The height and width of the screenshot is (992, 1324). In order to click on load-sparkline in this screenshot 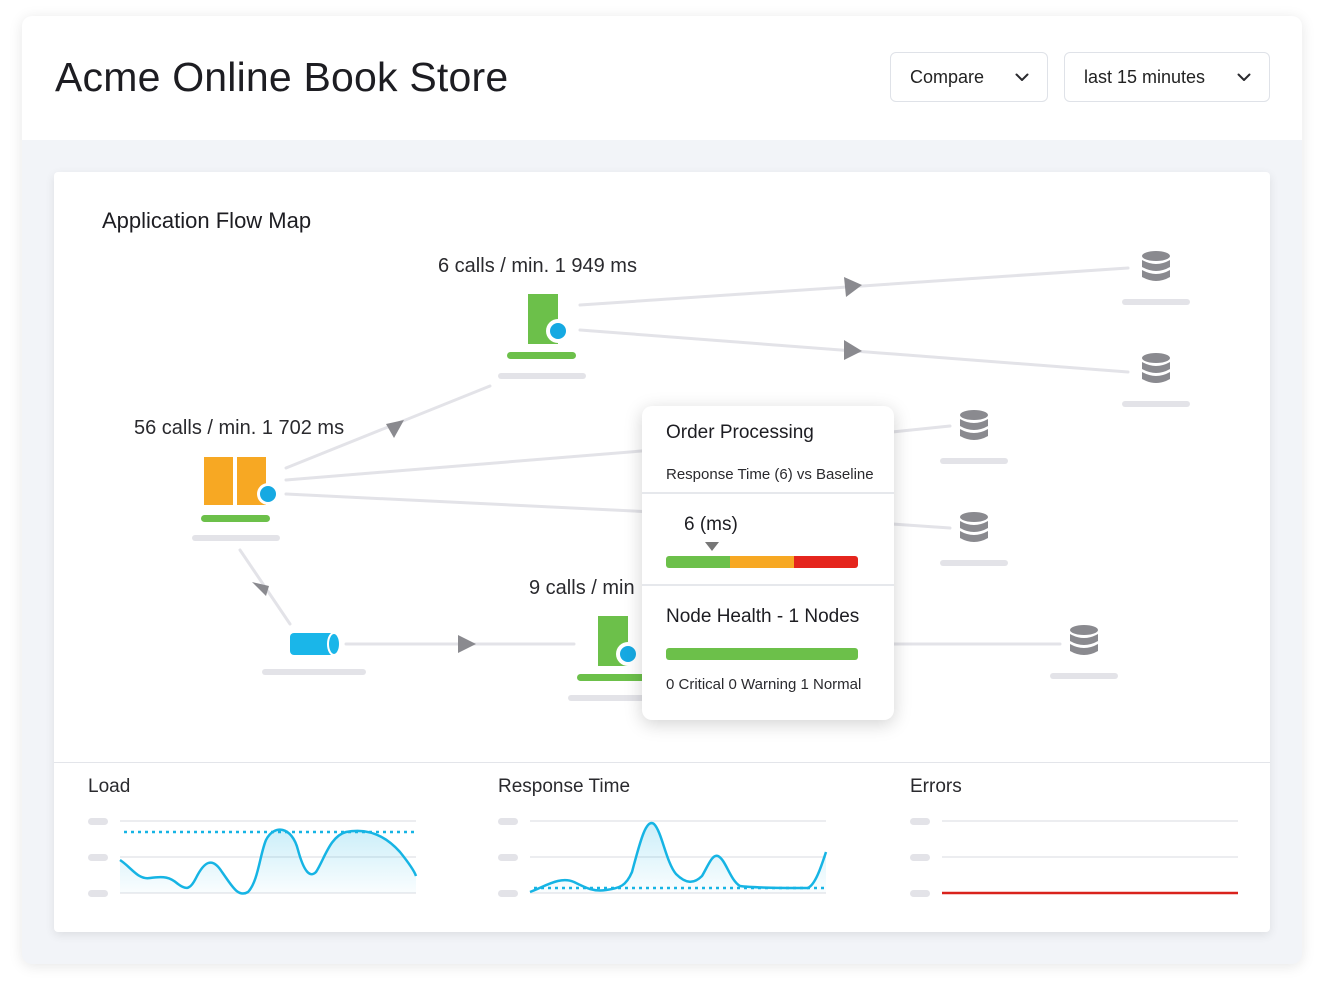, I will do `click(253, 857)`.